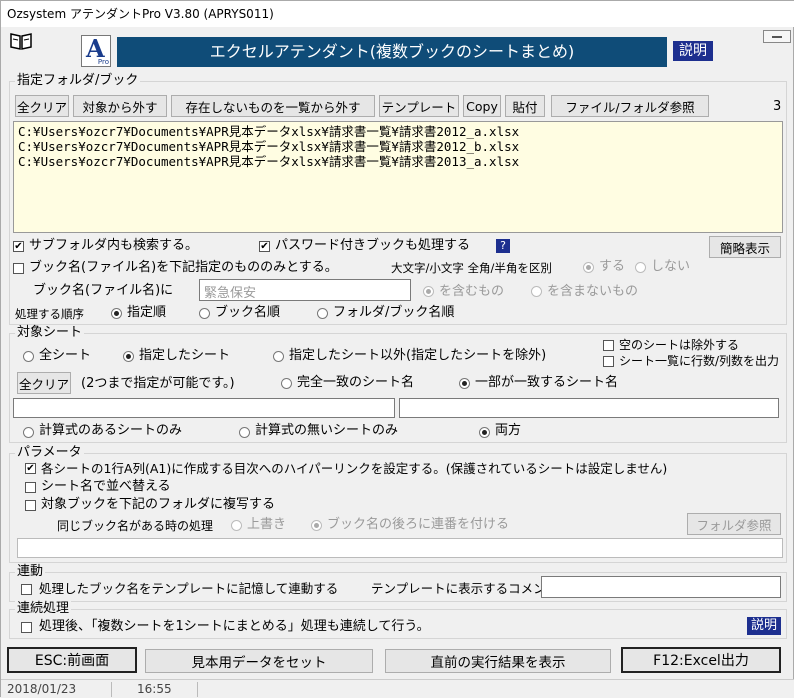 This screenshot has height=698, width=794. Describe the element at coordinates (30, 487) in the screenshot. I see `sort-sheets-checkbox` at that location.